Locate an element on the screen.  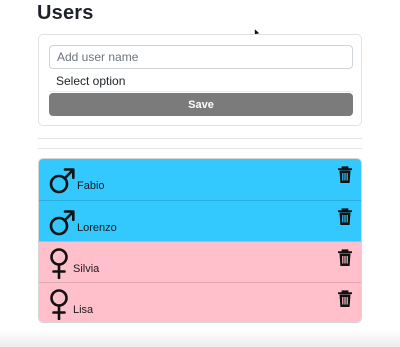
list-item: Lorenzo is located at coordinates (200, 220).